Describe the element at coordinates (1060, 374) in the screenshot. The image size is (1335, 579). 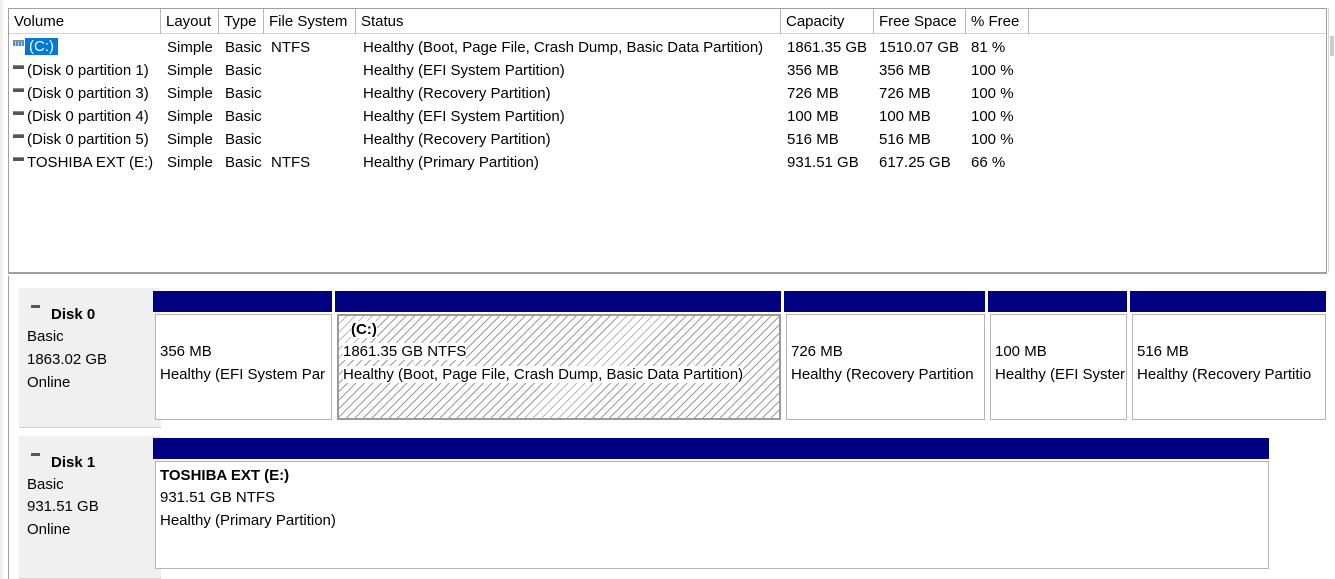
I see `partition-status: Healthy (EFI Syster` at that location.